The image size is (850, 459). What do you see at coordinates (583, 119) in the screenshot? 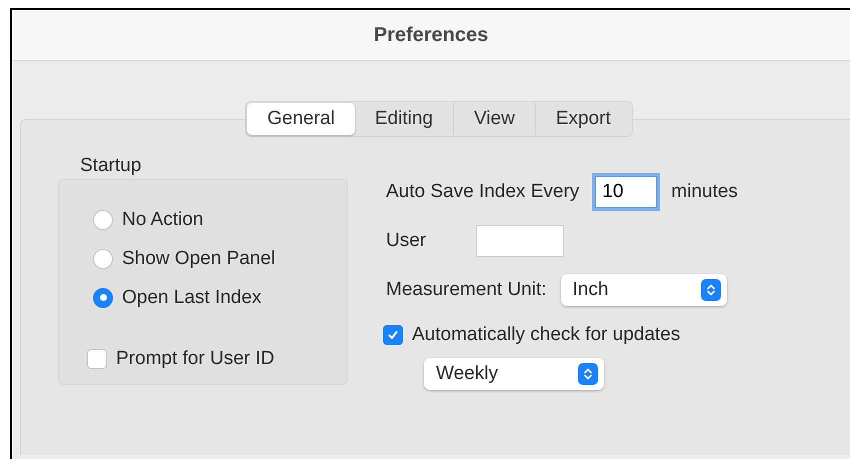
I see `tab: Export` at bounding box center [583, 119].